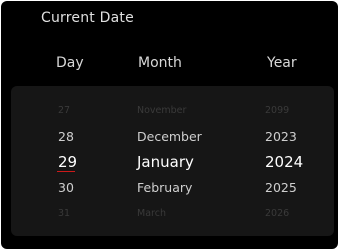  I want to click on picker-row-selected: 29 January 2024, so click(172, 162).